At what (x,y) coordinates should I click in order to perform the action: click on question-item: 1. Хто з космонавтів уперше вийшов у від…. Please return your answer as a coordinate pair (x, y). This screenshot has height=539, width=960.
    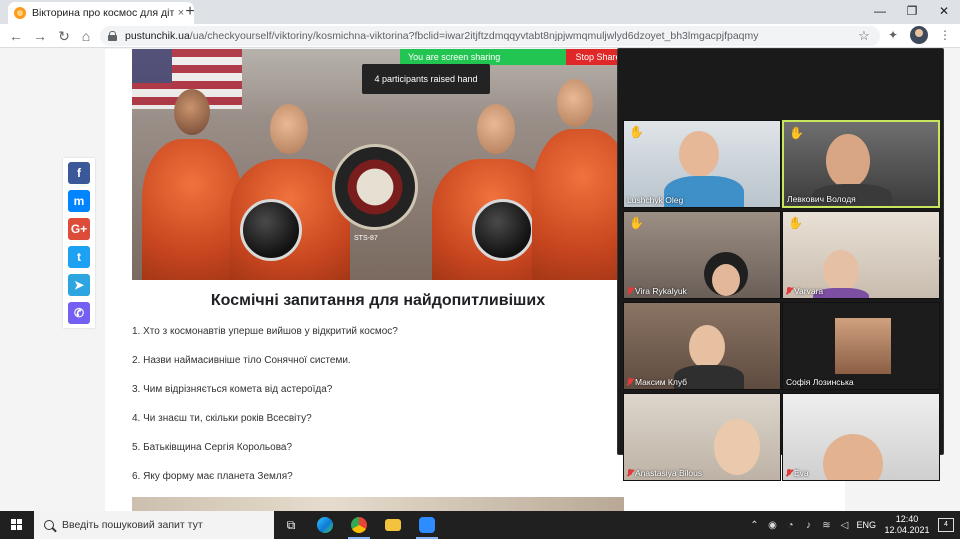
    Looking at the image, I should click on (265, 331).